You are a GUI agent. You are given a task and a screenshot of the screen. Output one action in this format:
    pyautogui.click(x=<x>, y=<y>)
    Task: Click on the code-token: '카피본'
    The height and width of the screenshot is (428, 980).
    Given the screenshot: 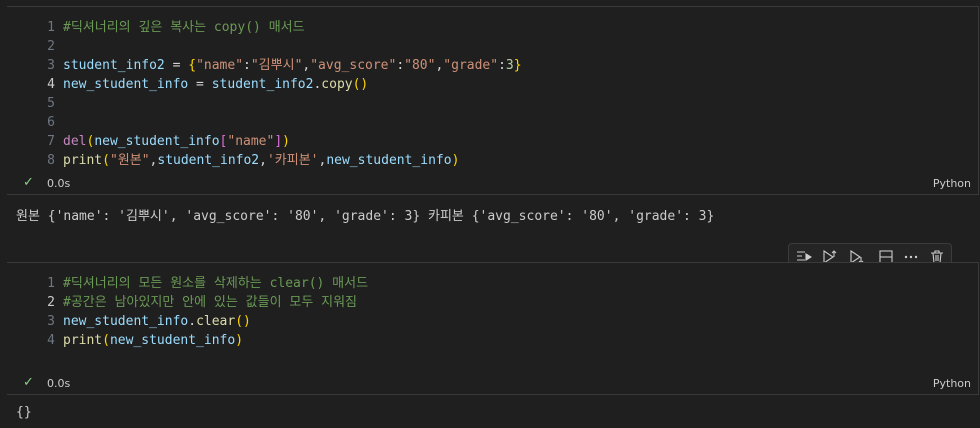 What is the action you would take?
    pyautogui.click(x=292, y=160)
    